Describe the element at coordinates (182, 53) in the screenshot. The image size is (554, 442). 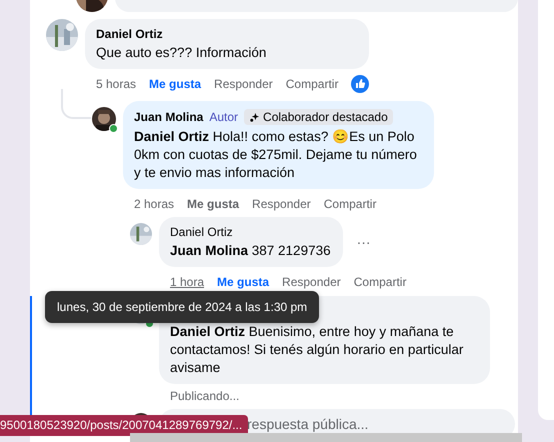
I see `comment-text: Que auto es??? Información` at that location.